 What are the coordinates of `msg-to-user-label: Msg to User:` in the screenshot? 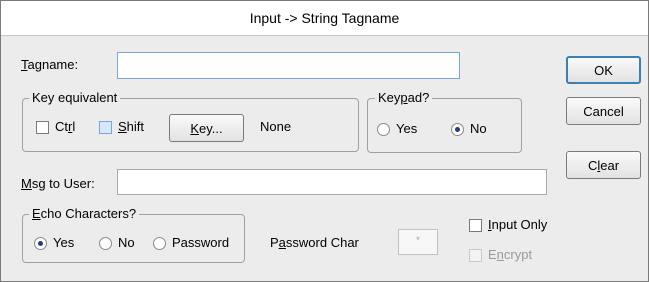 It's located at (58, 183).